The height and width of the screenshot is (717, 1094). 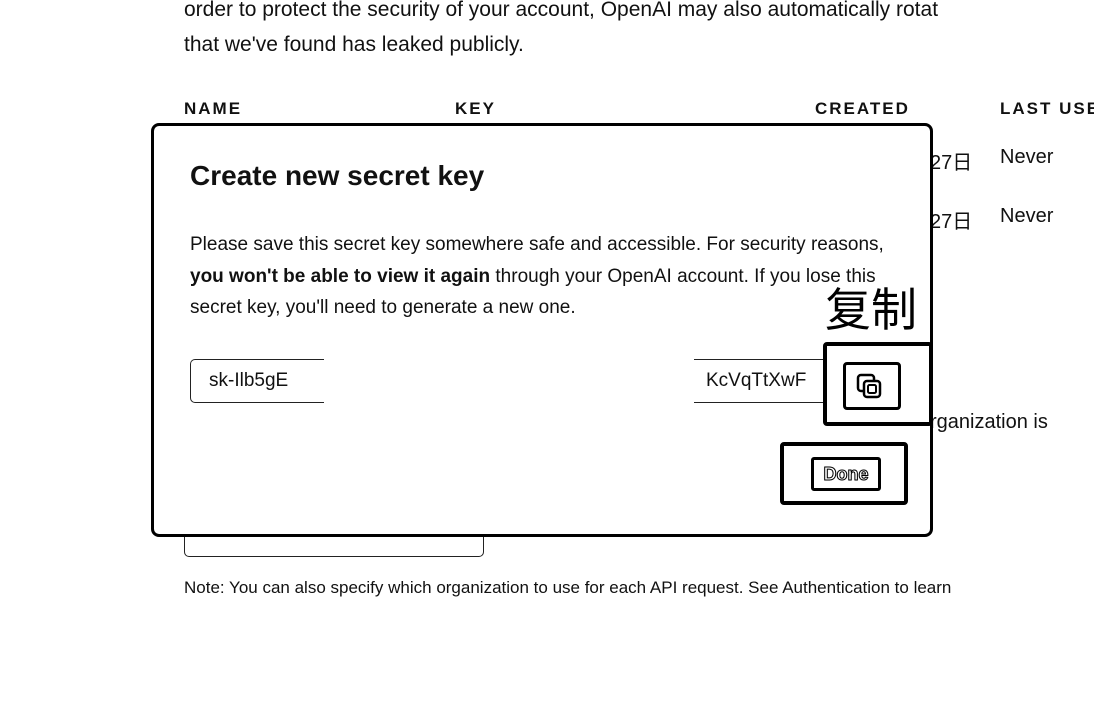 I want to click on intro-line-2: that we've found has leaked publicly., so click(x=354, y=44).